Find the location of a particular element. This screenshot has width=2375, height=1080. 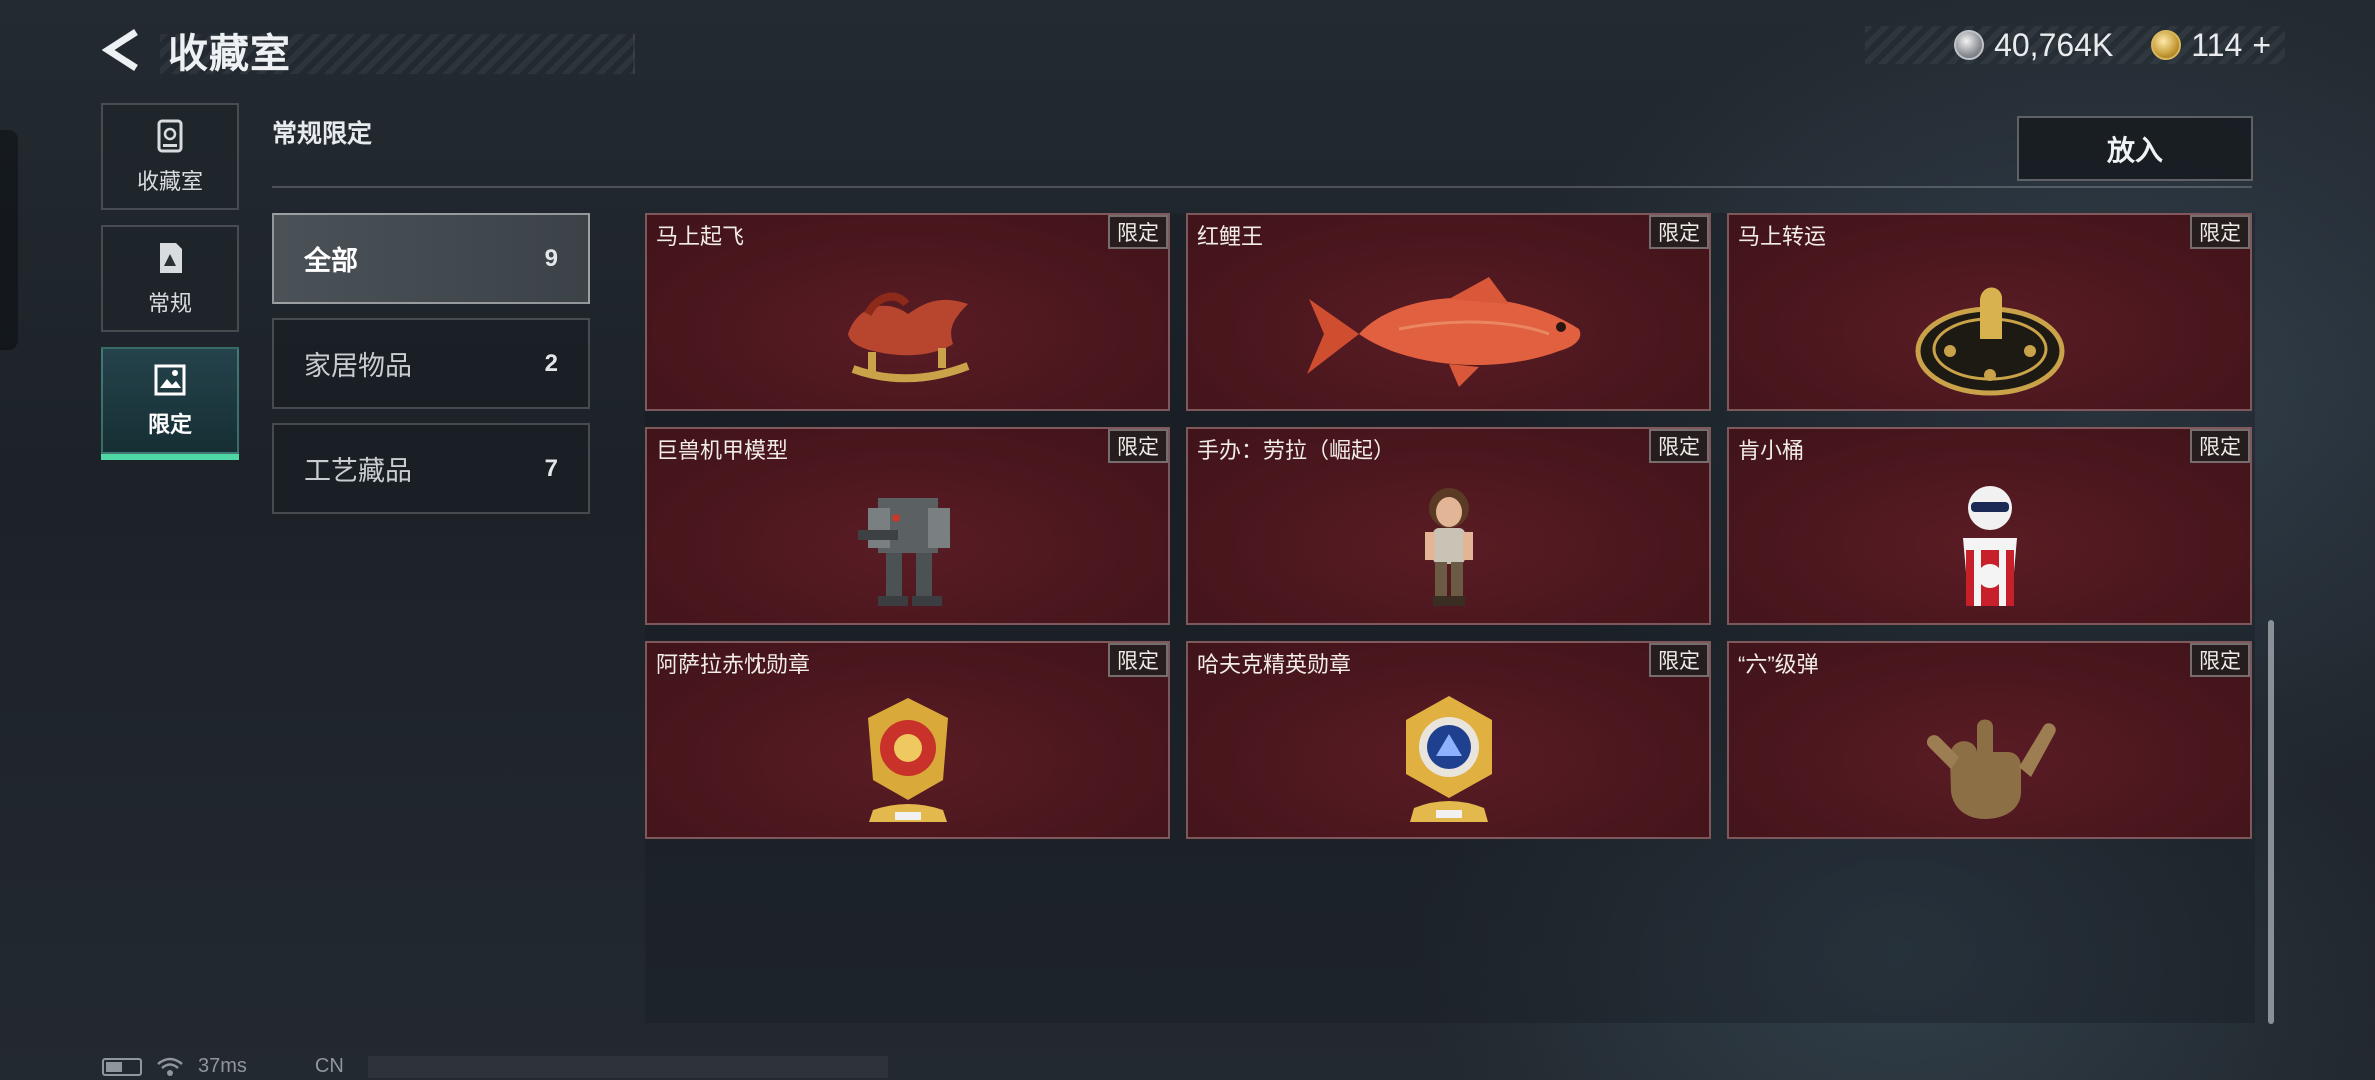

battery-icon is located at coordinates (122, 1066).